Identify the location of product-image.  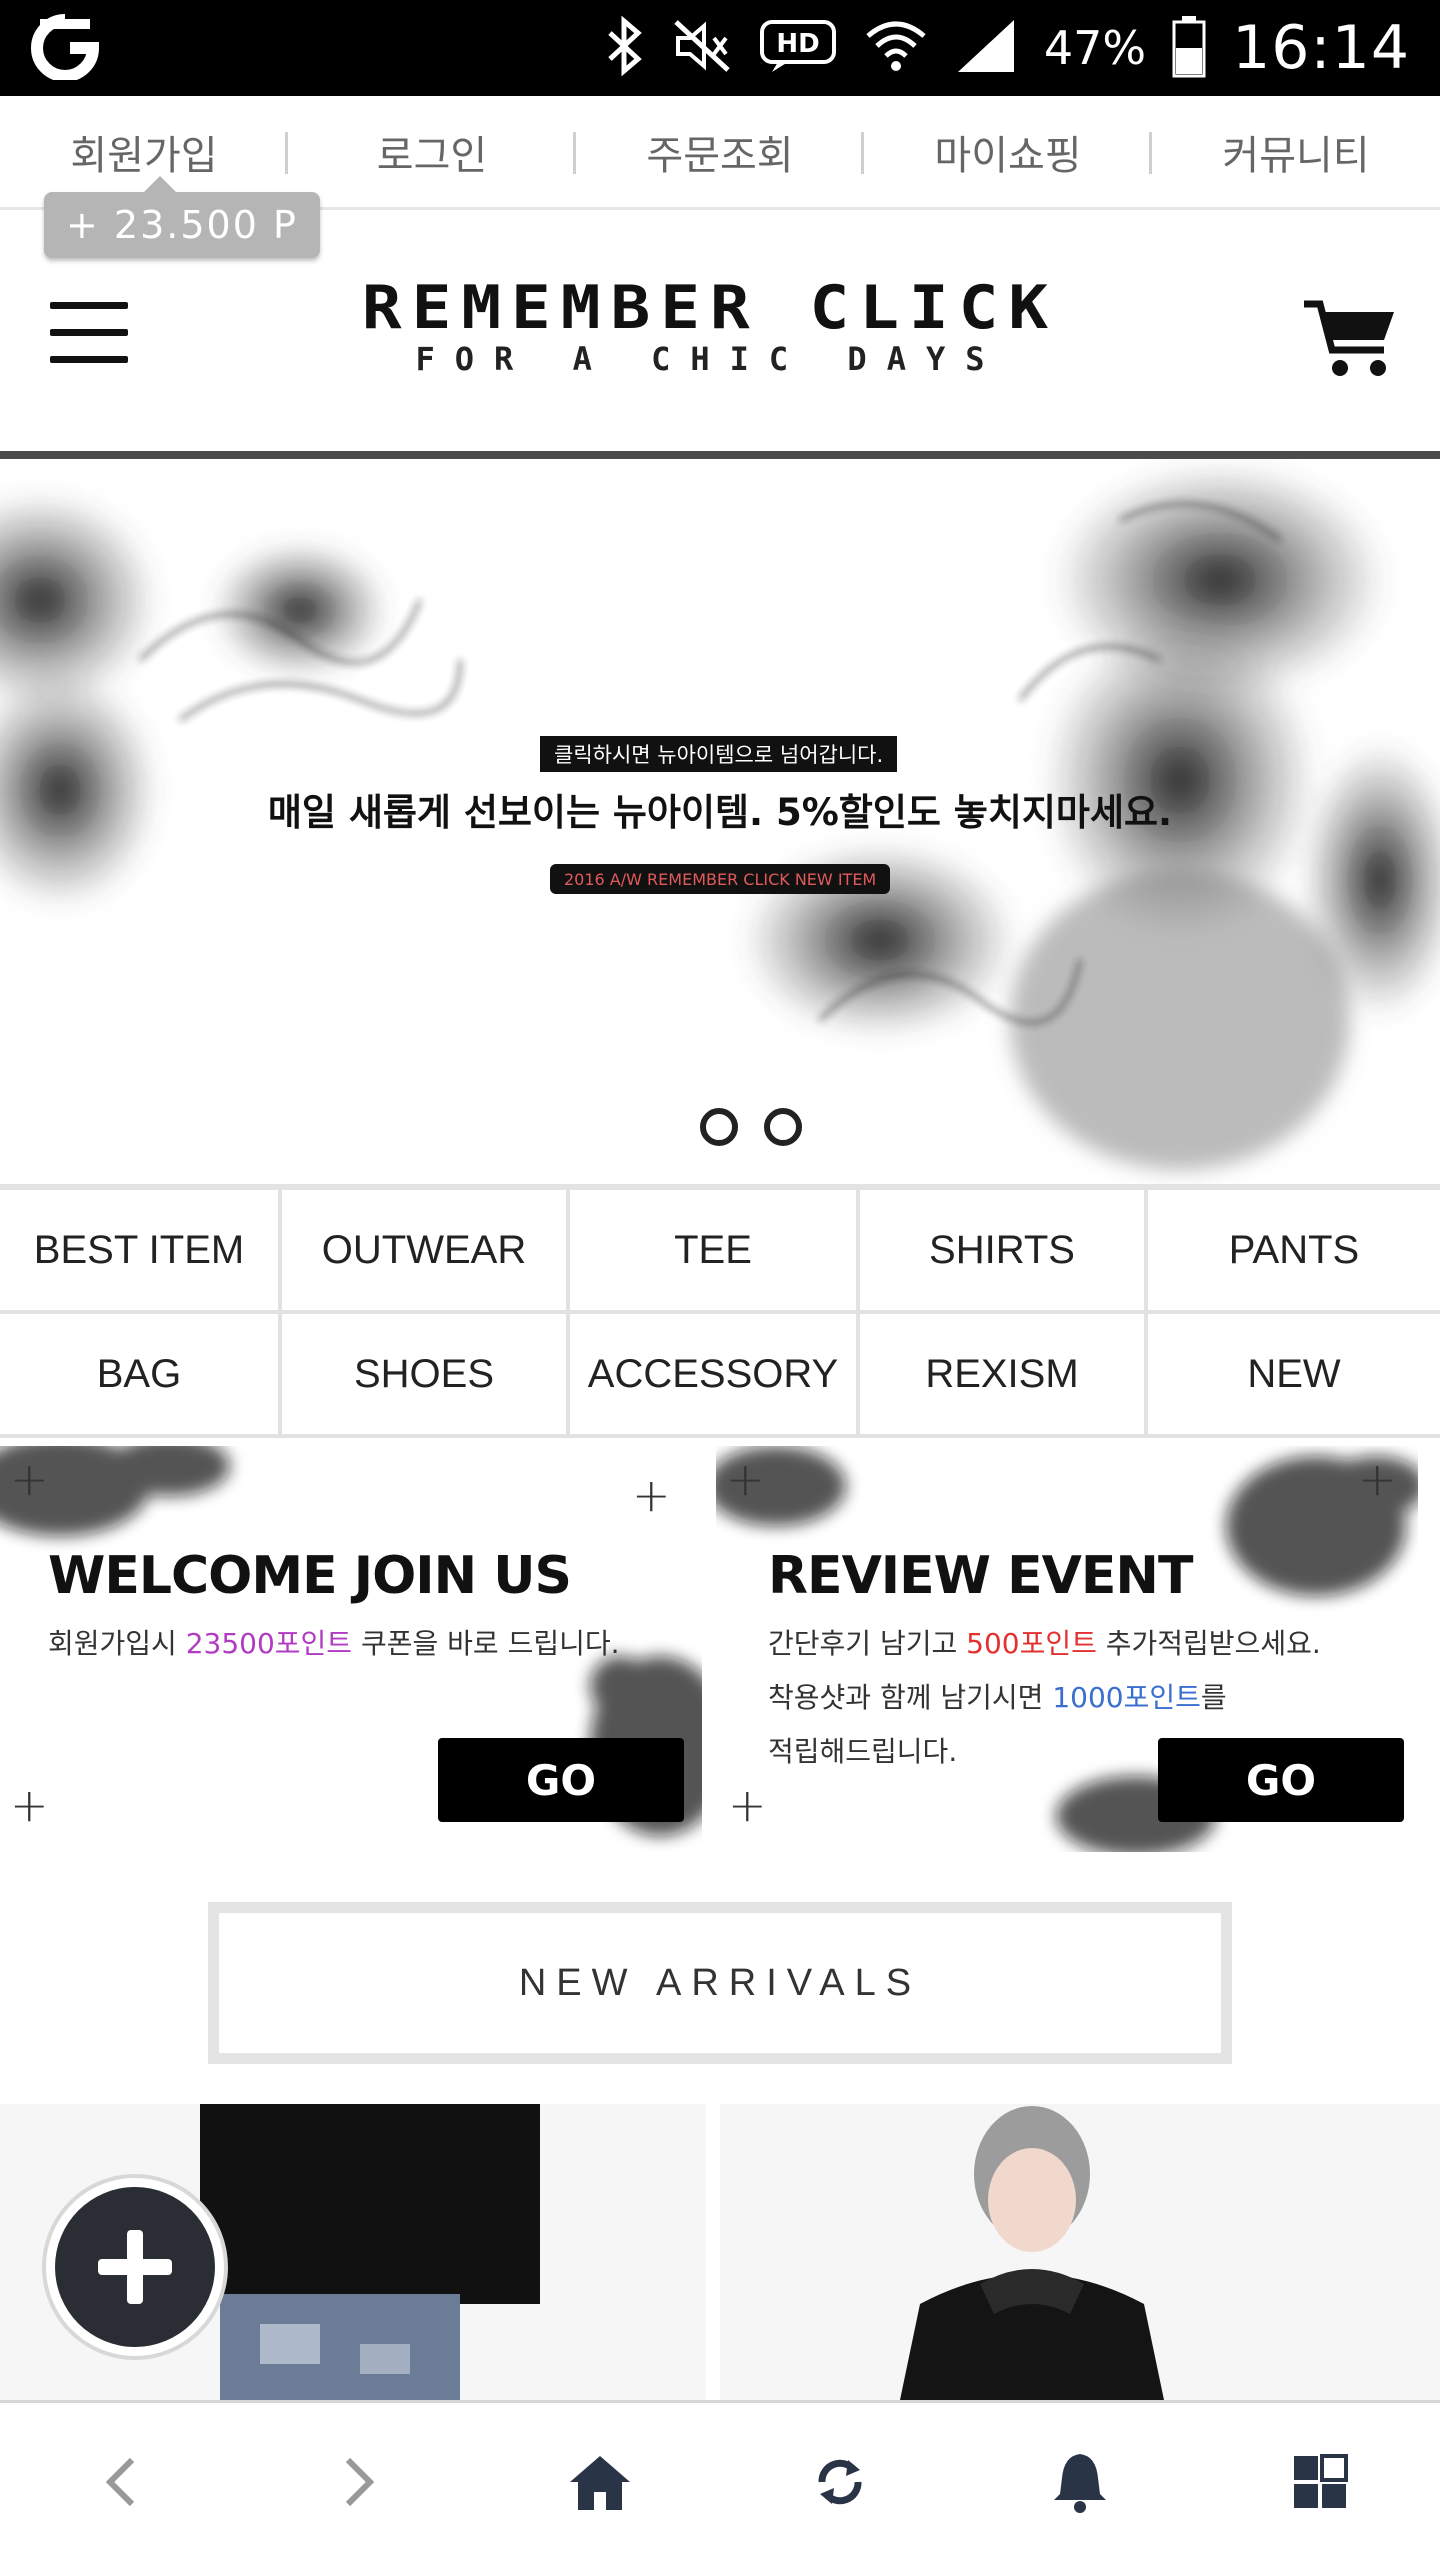
(1032, 2253).